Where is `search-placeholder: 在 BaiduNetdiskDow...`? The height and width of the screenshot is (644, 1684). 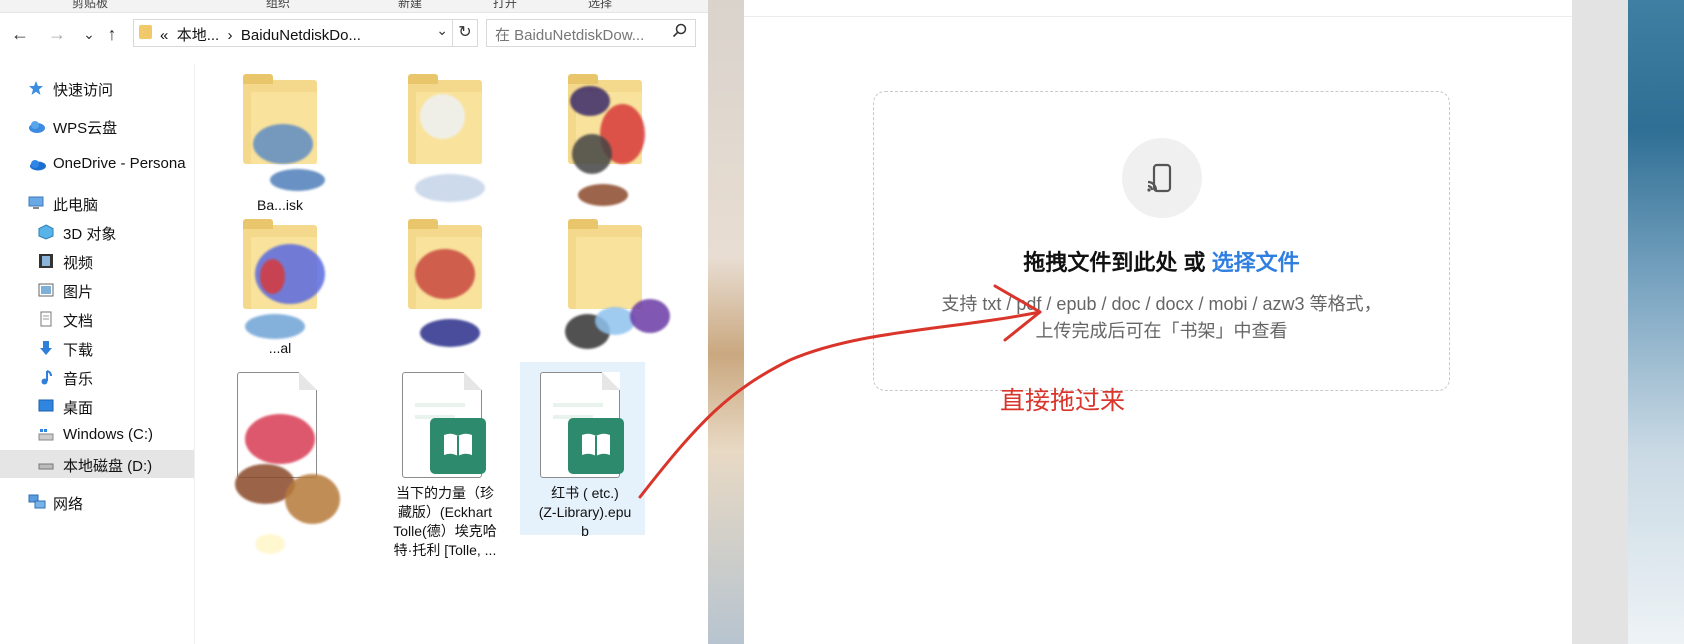 search-placeholder: 在 BaiduNetdiskDow... is located at coordinates (570, 35).